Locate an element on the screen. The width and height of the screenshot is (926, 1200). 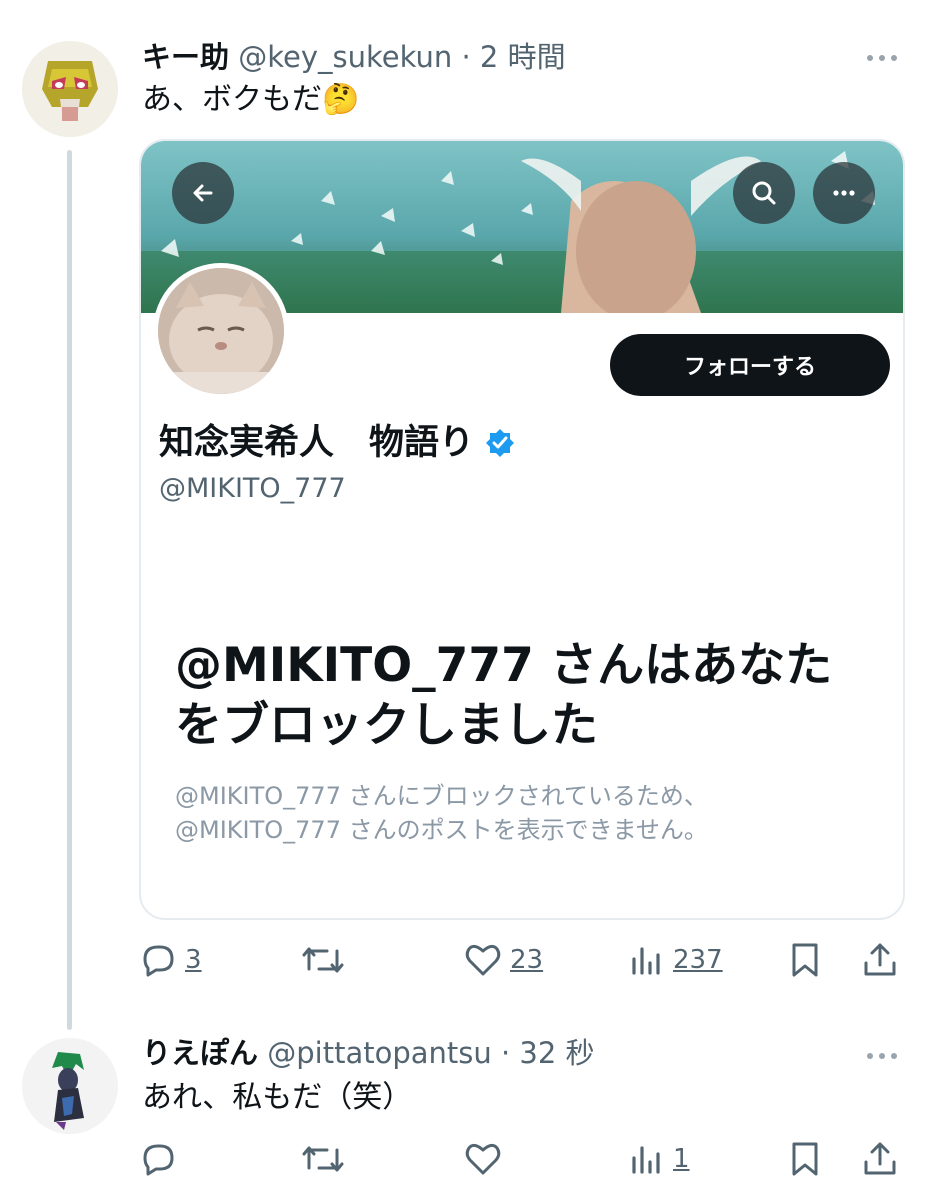
like-button is located at coordinates (487, 1159).